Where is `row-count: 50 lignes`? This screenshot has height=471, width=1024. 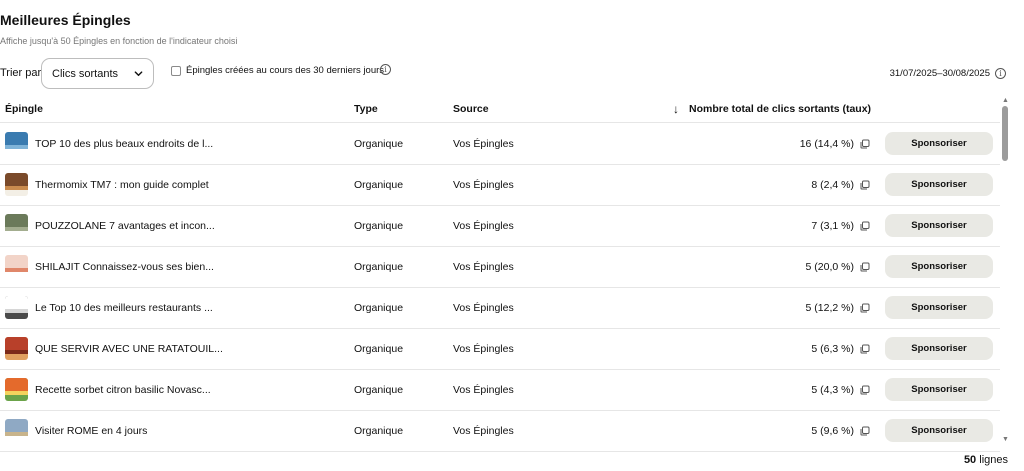 row-count: 50 lignes is located at coordinates (986, 460).